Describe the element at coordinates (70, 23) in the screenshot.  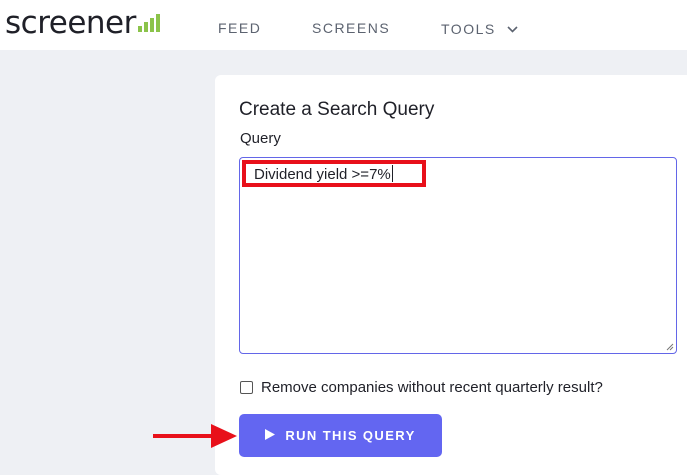
I see `logo-text: screener` at that location.